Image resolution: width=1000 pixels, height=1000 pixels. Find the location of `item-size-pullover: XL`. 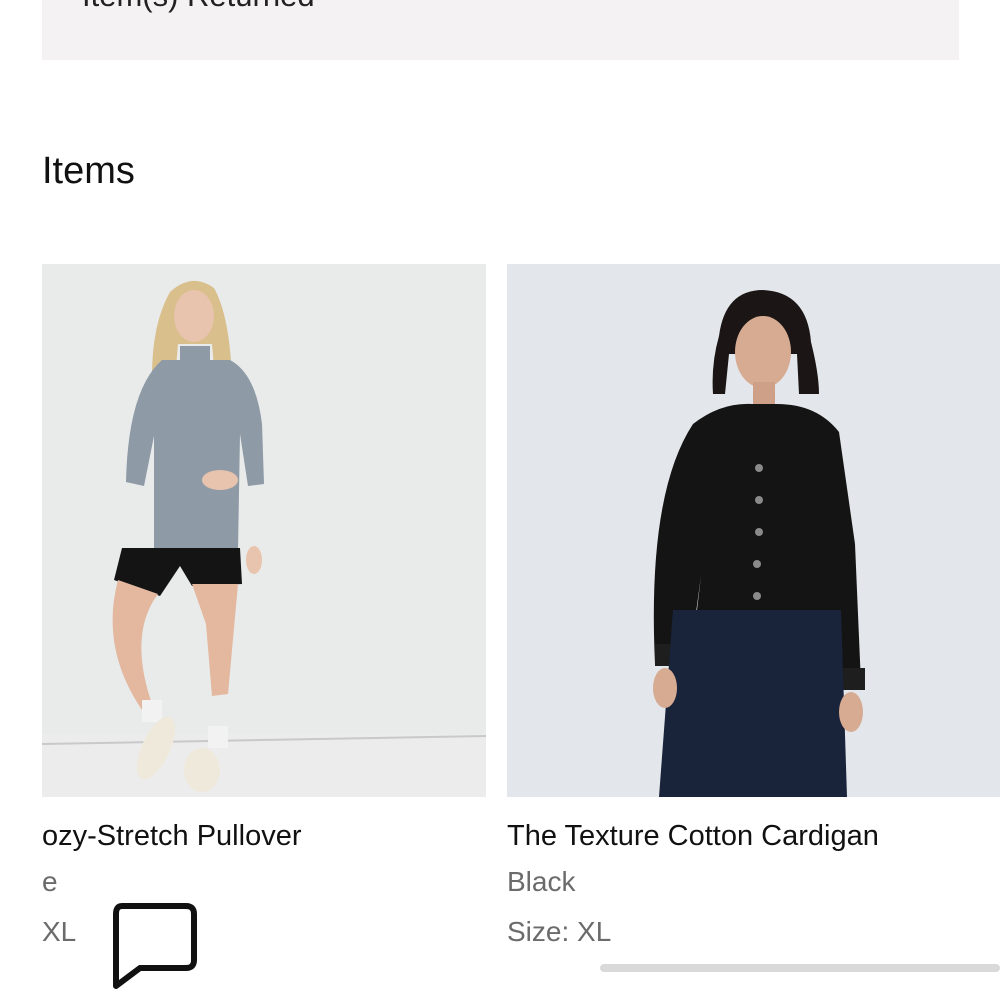

item-size-pullover: XL is located at coordinates (59, 931).